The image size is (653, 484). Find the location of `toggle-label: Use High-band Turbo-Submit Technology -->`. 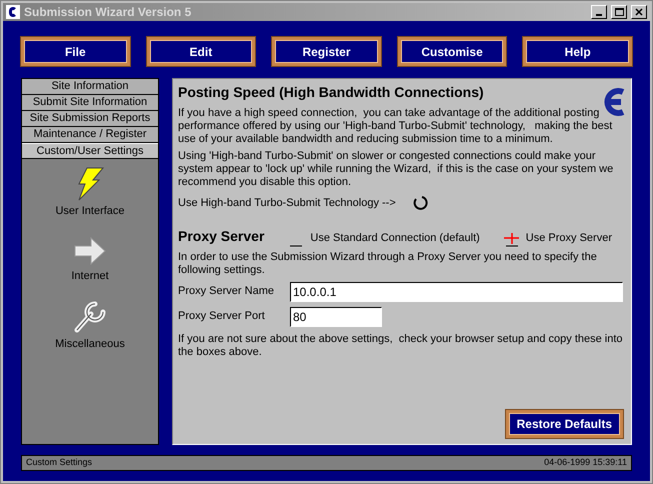

toggle-label: Use High-band Turbo-Submit Technology --> is located at coordinates (287, 203).